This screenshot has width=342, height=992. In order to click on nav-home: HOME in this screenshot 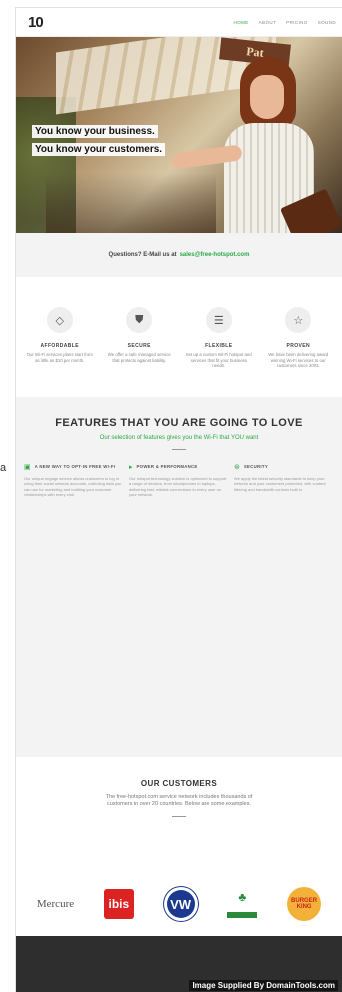, I will do `click(241, 22)`.